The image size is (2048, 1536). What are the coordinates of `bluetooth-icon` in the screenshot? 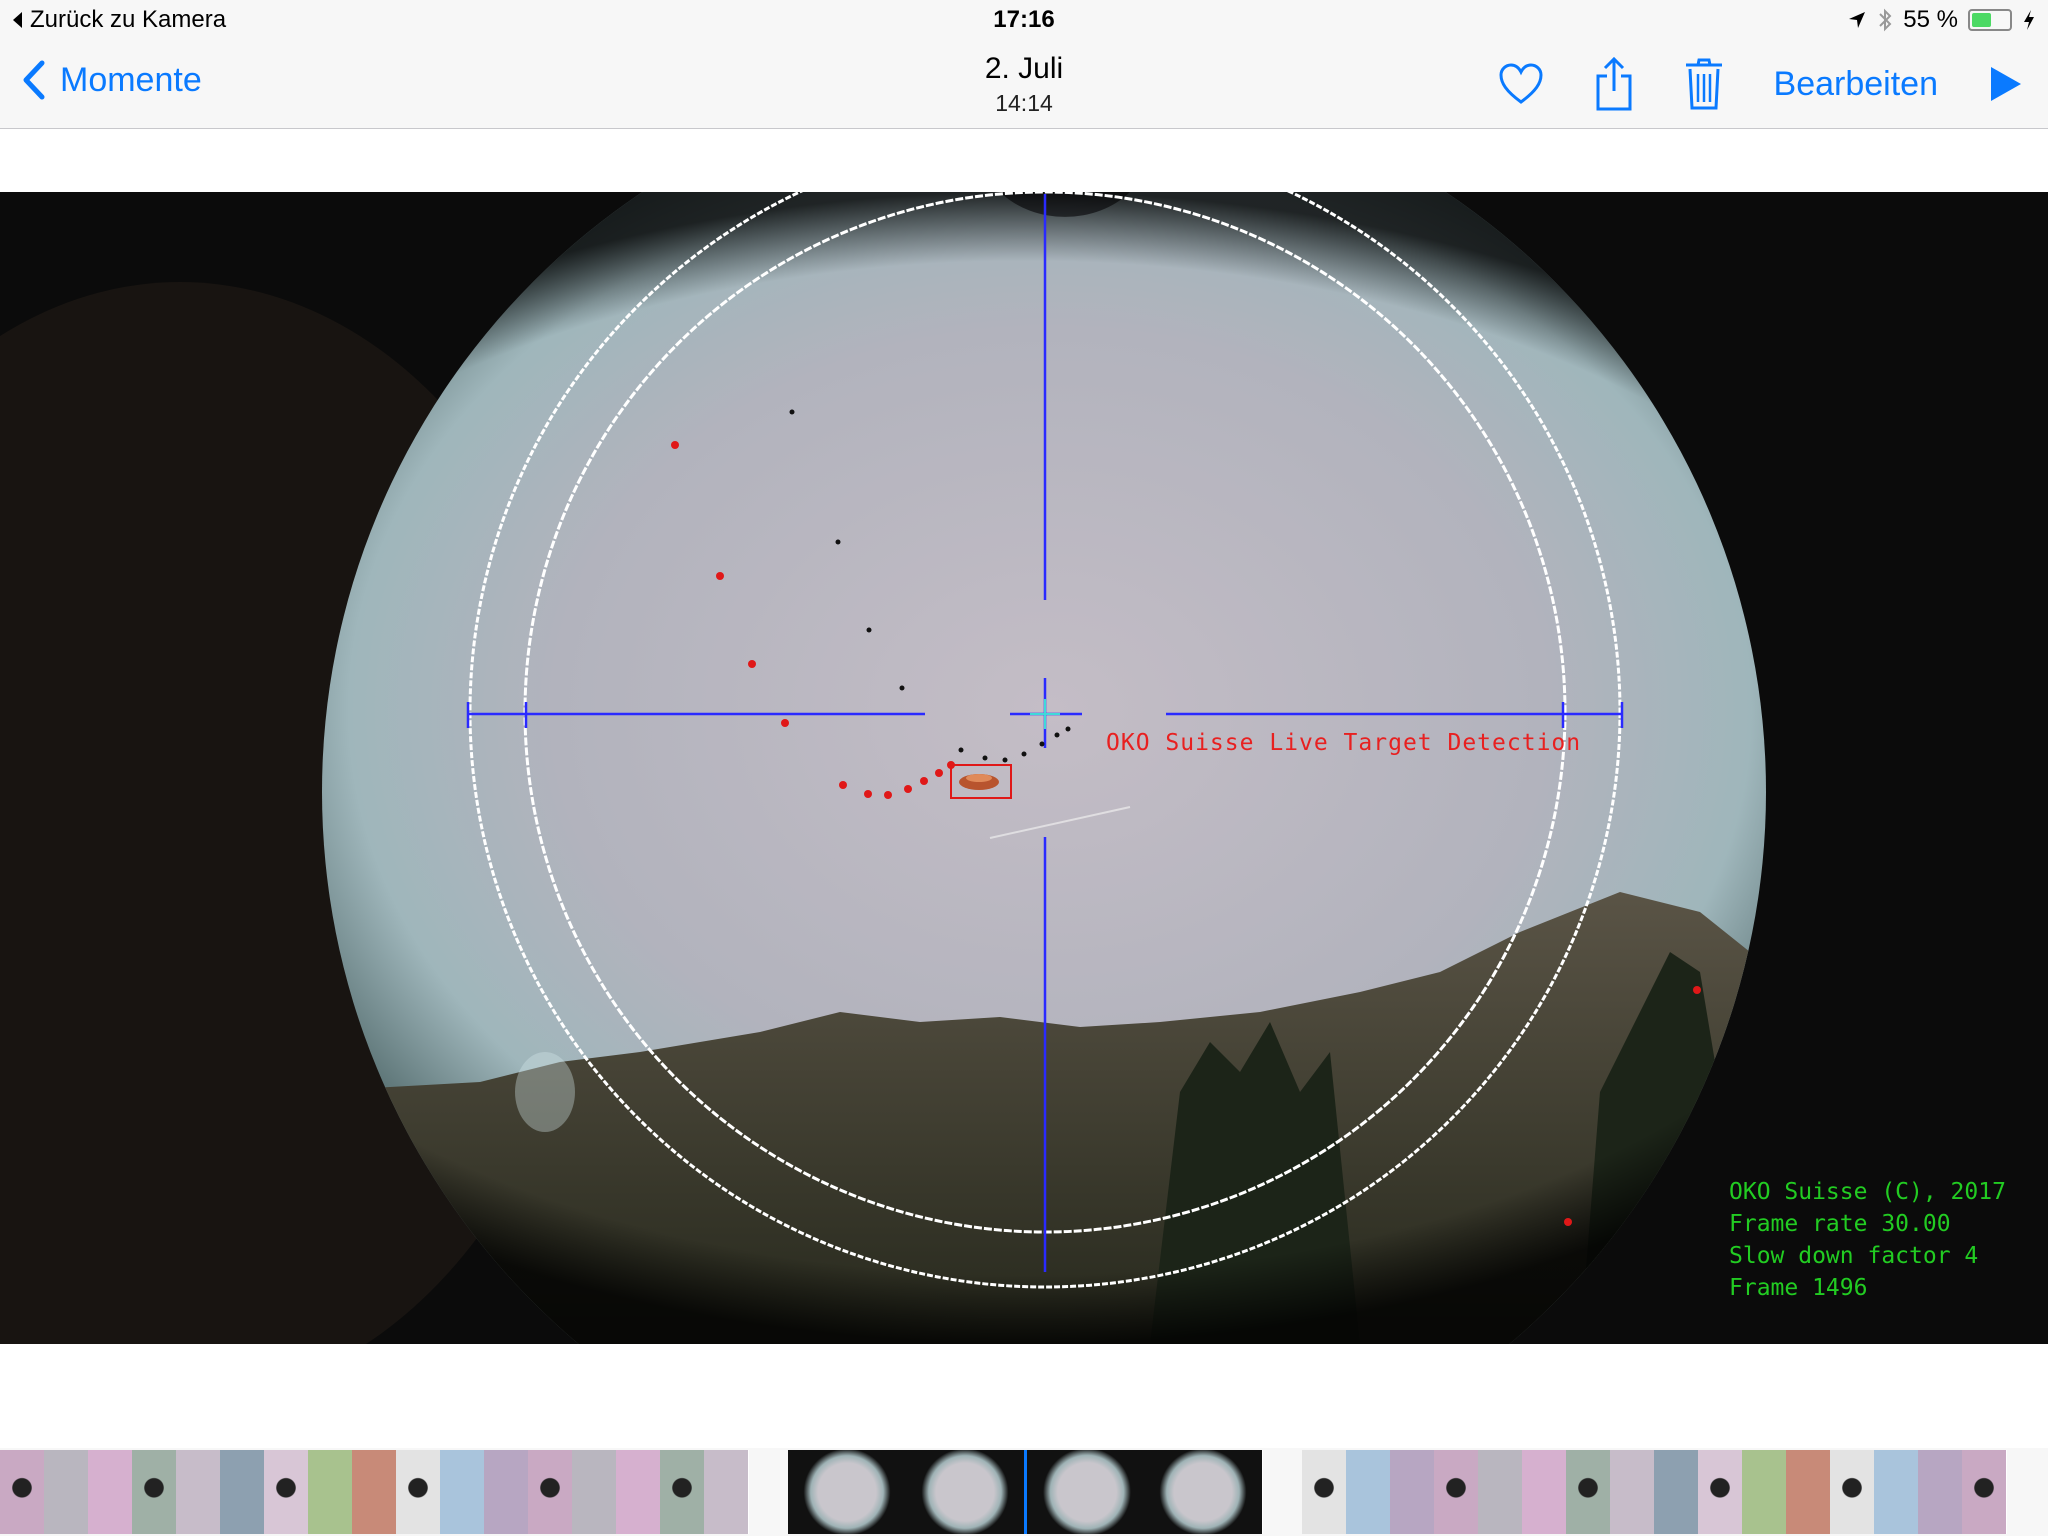 It's located at (1885, 20).